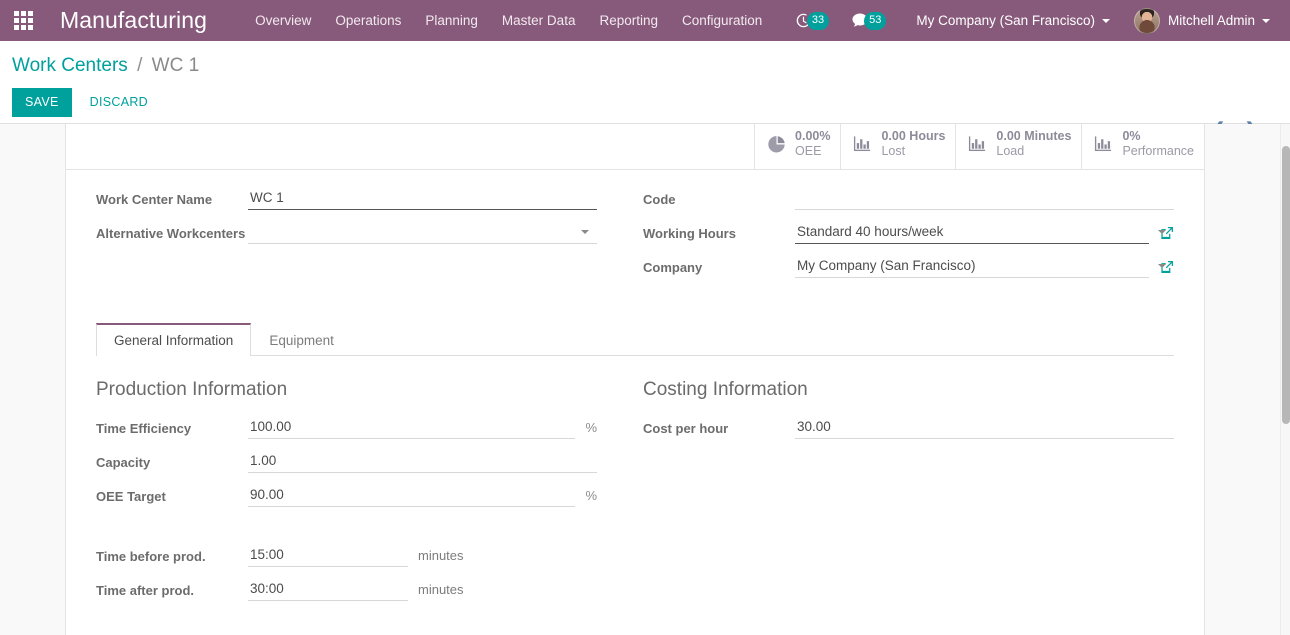 The width and height of the screenshot is (1290, 635). What do you see at coordinates (1131, 136) in the screenshot?
I see `stat-value-performance: 0%` at bounding box center [1131, 136].